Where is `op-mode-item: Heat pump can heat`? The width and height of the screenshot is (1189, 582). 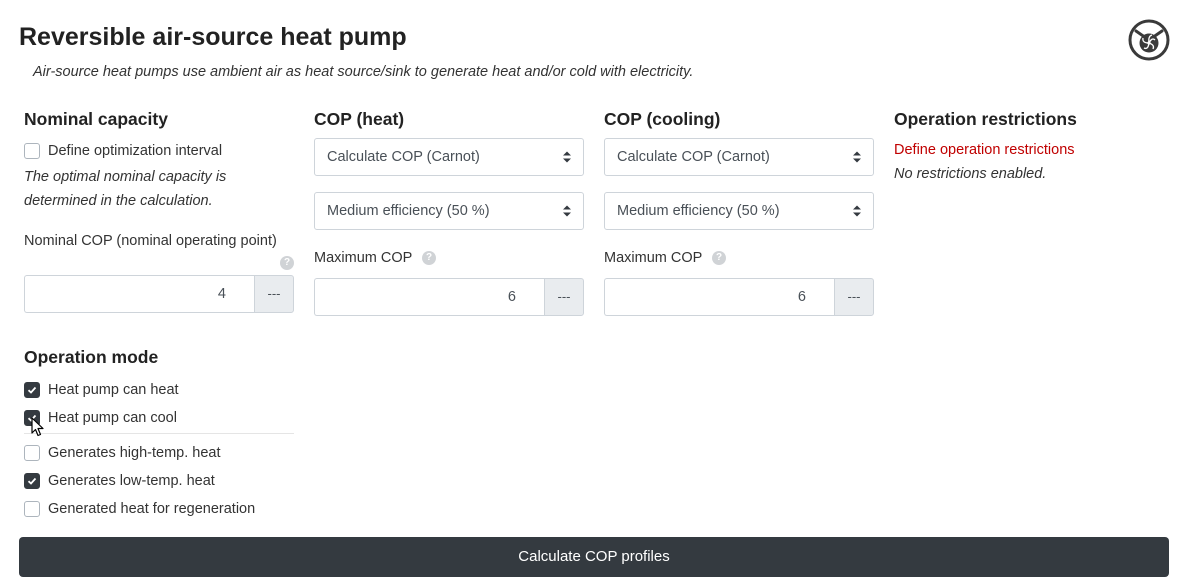 op-mode-item: Heat pump can heat is located at coordinates (159, 390).